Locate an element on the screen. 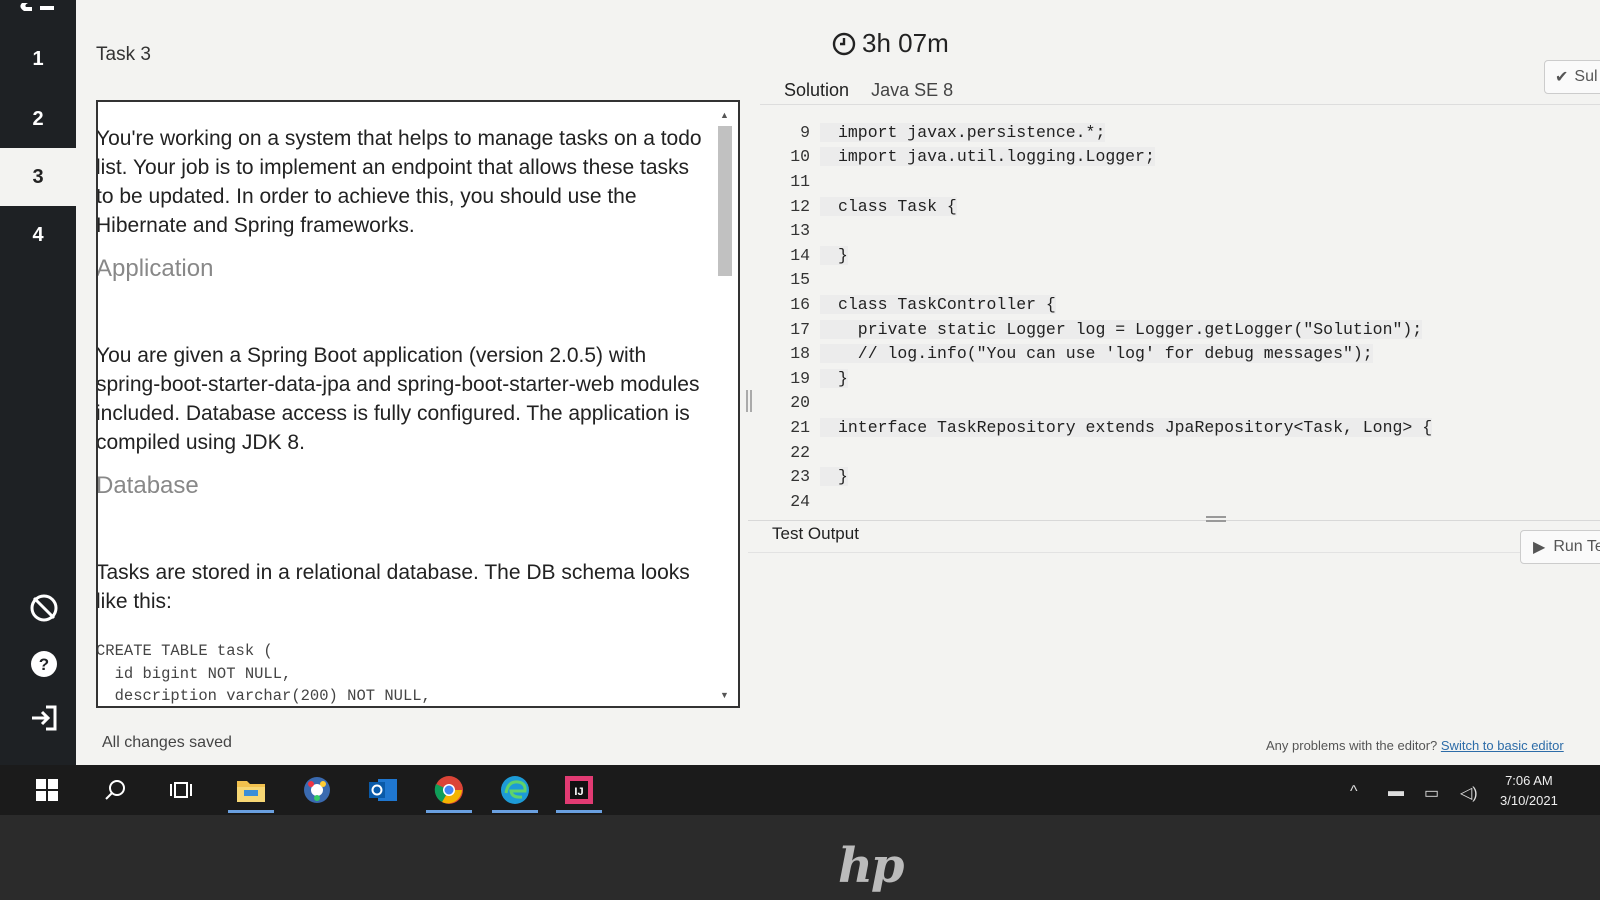 The image size is (1600, 900). system-clock: 7:06 AM 3/10/2021 is located at coordinates (1529, 791).